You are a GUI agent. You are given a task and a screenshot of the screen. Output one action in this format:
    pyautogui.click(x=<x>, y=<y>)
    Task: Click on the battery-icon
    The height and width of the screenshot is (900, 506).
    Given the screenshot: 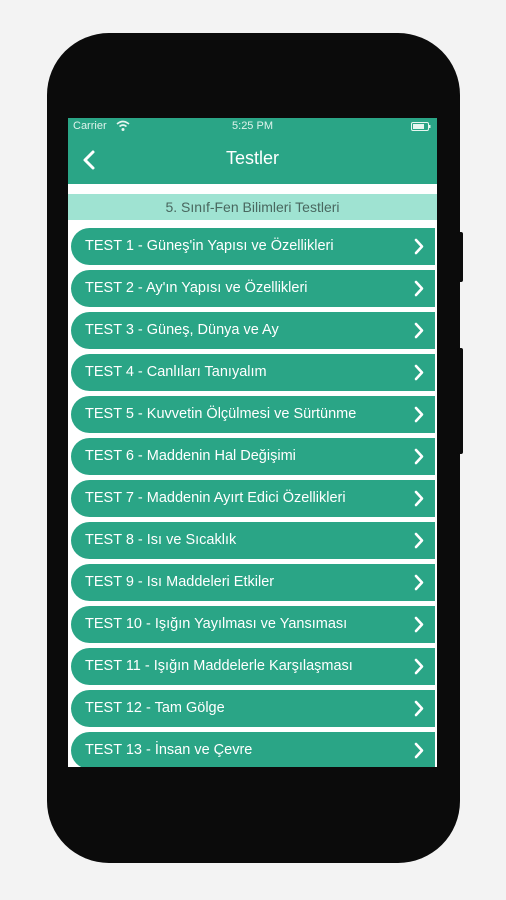 What is the action you would take?
    pyautogui.click(x=421, y=126)
    